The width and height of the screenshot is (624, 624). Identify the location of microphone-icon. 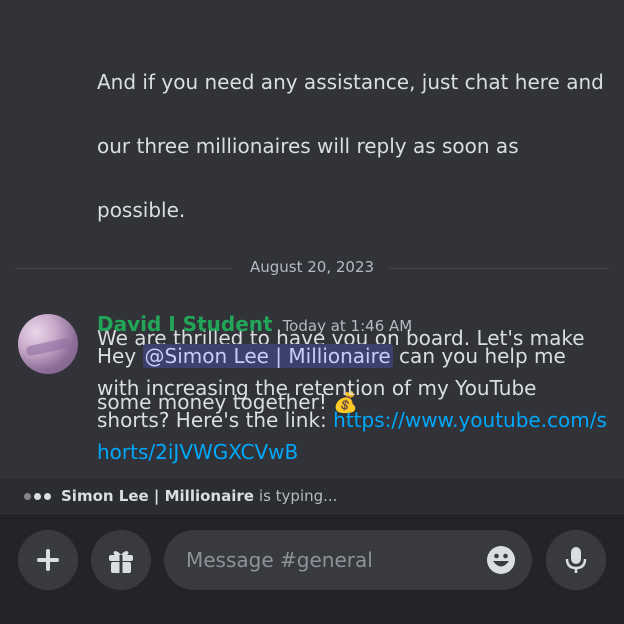
(576, 560).